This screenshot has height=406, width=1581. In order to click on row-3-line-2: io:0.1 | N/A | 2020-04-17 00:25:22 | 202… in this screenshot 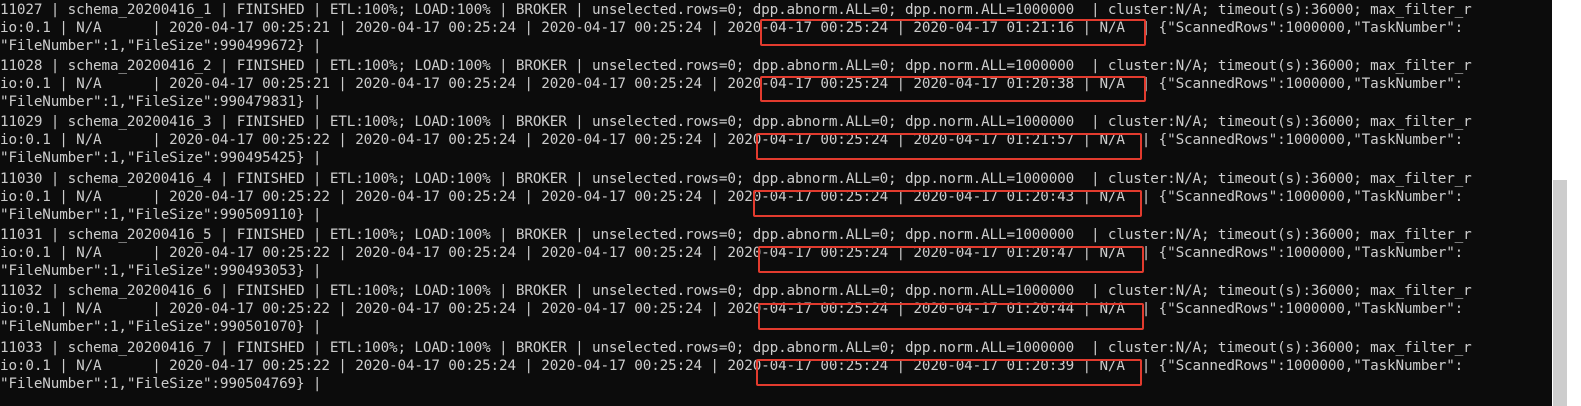, I will do `click(732, 140)`.